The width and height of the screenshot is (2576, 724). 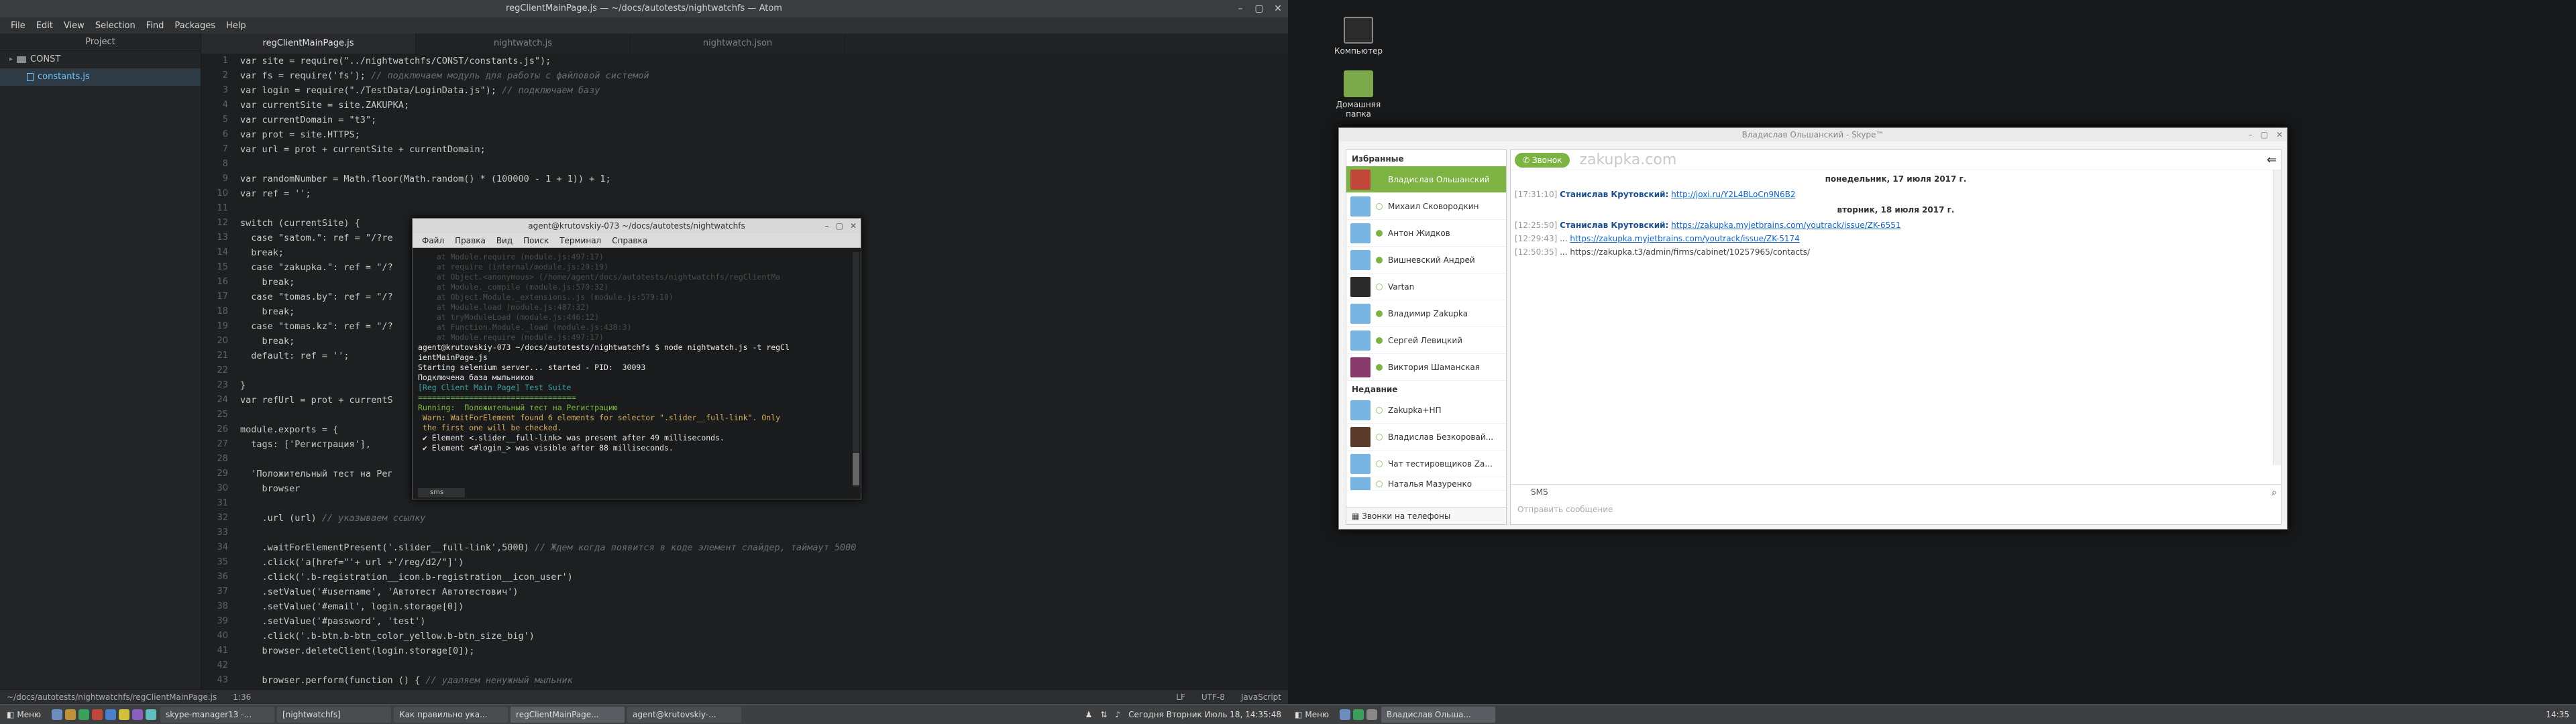 What do you see at coordinates (1358, 36) in the screenshot?
I see `desktop-icon-computer: Компьютер` at bounding box center [1358, 36].